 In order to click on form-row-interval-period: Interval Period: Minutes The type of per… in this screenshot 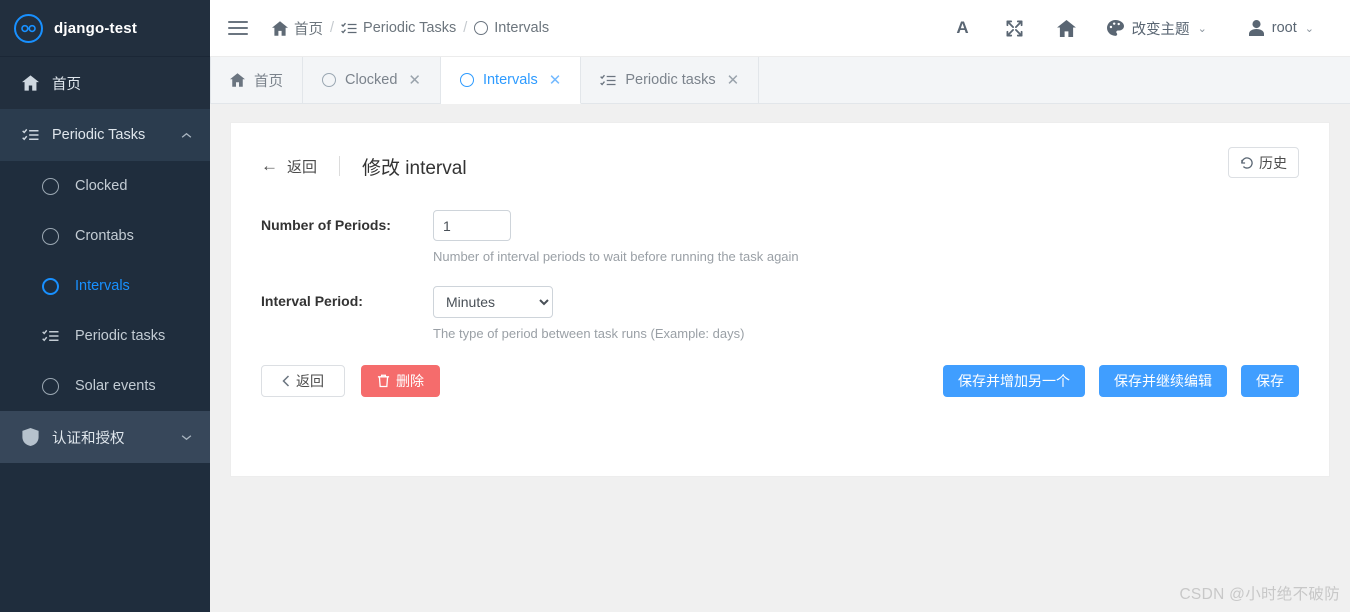, I will do `click(780, 313)`.